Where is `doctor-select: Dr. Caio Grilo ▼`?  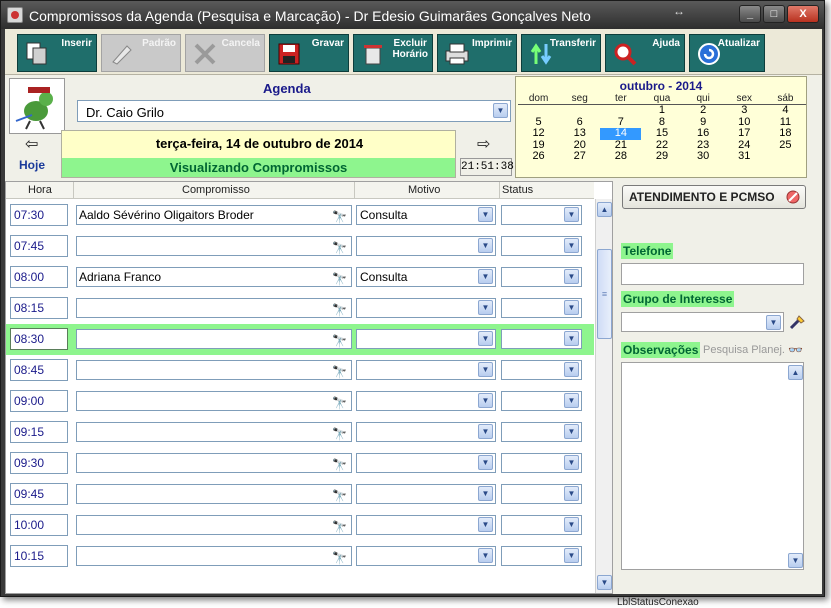
doctor-select: Dr. Caio Grilo ▼ is located at coordinates (294, 111).